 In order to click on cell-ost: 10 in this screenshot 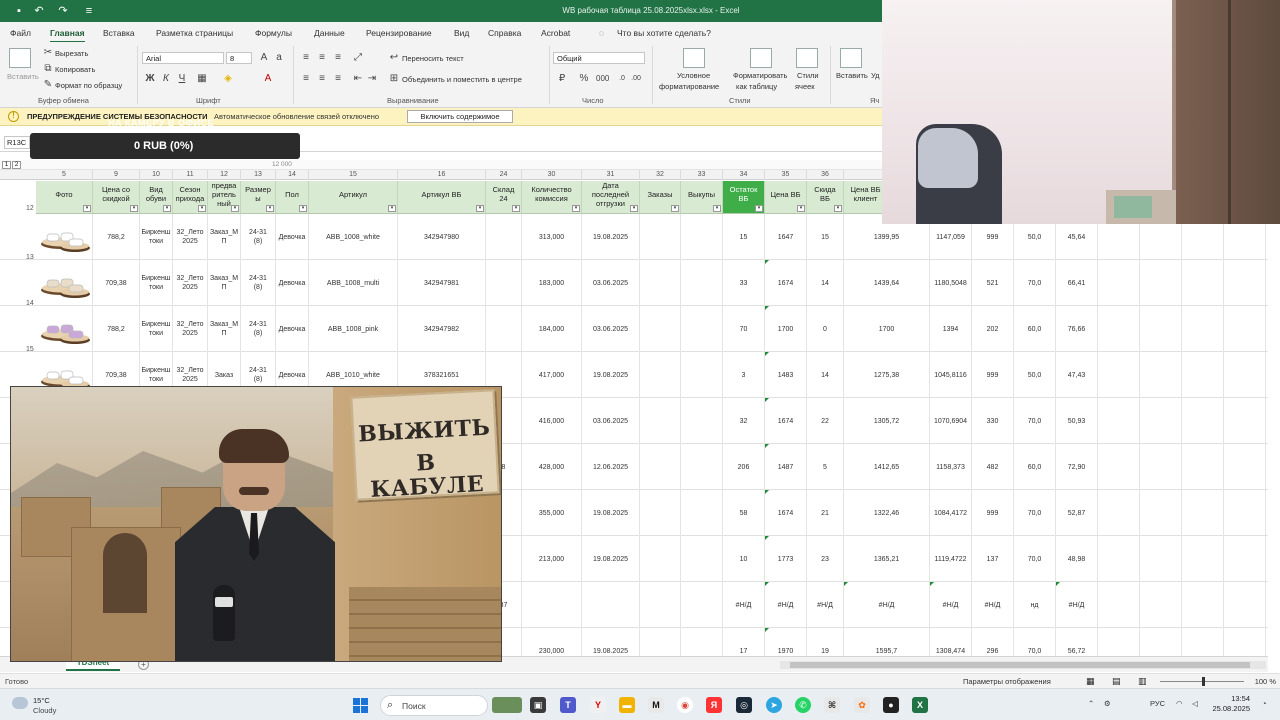, I will do `click(744, 559)`.